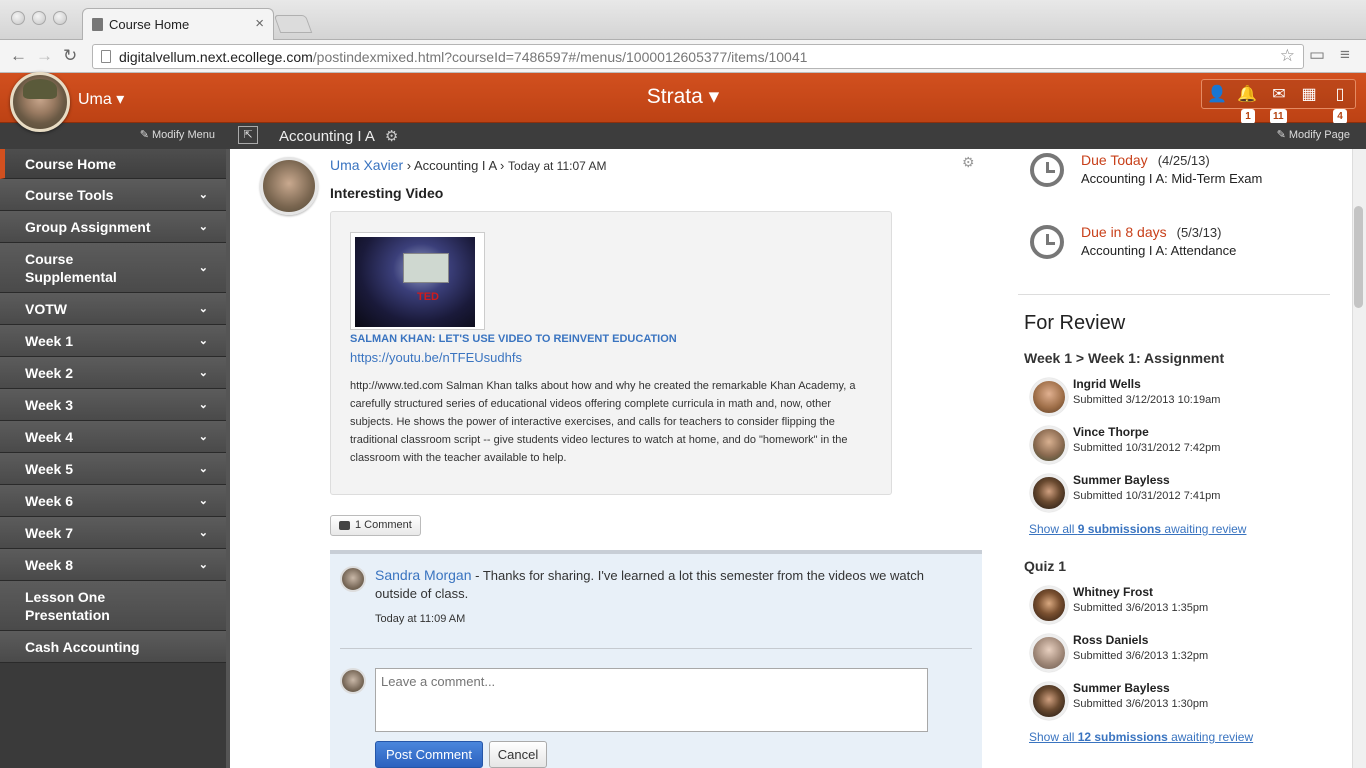 This screenshot has height=768, width=1366. Describe the element at coordinates (49, 404) in the screenshot. I see `sidebar-item-label: Week 3` at that location.